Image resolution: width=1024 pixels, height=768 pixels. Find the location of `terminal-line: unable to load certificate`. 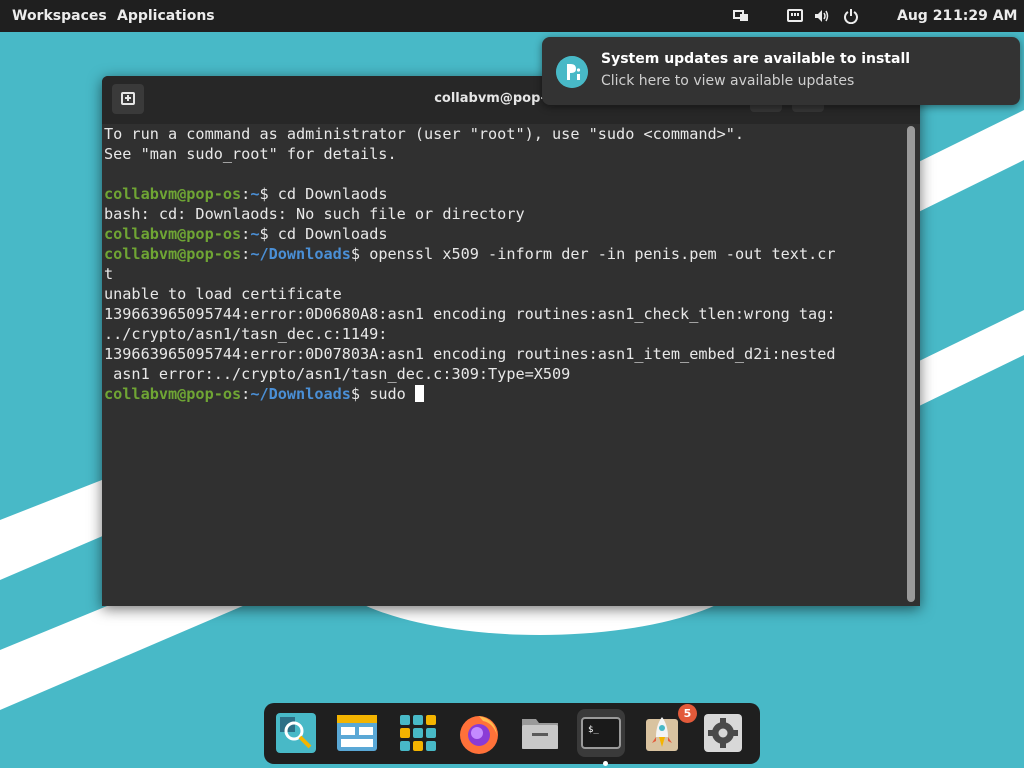

terminal-line: unable to load certificate is located at coordinates (504, 294).